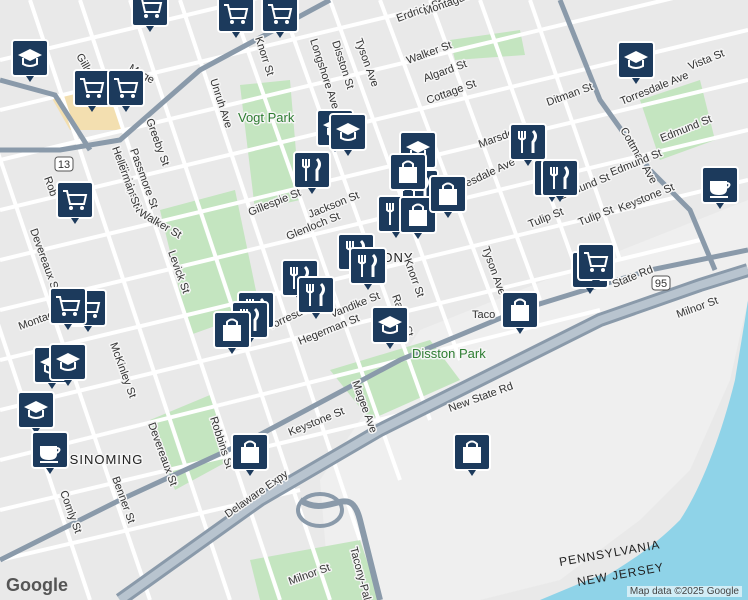 This screenshot has width=748, height=600. Describe the element at coordinates (266, 117) in the screenshot. I see `park-label-vogt: Vogt Park` at that location.